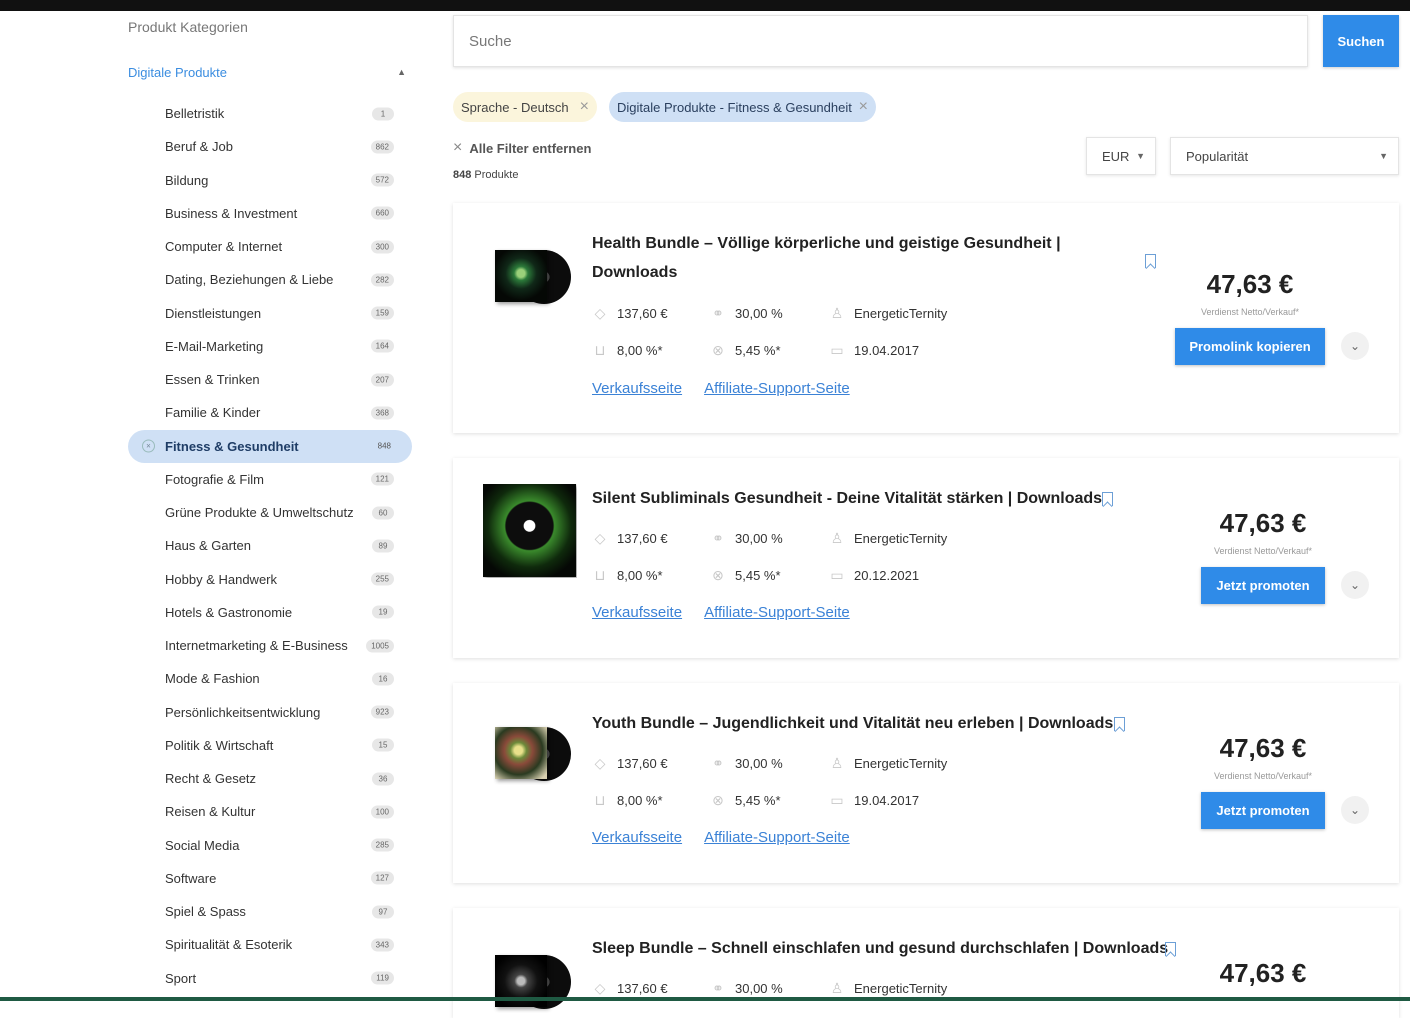 The width and height of the screenshot is (1410, 1018). What do you see at coordinates (269, 346) in the screenshot?
I see `sidebar-category-item: E-Mail-Marketing 164` at bounding box center [269, 346].